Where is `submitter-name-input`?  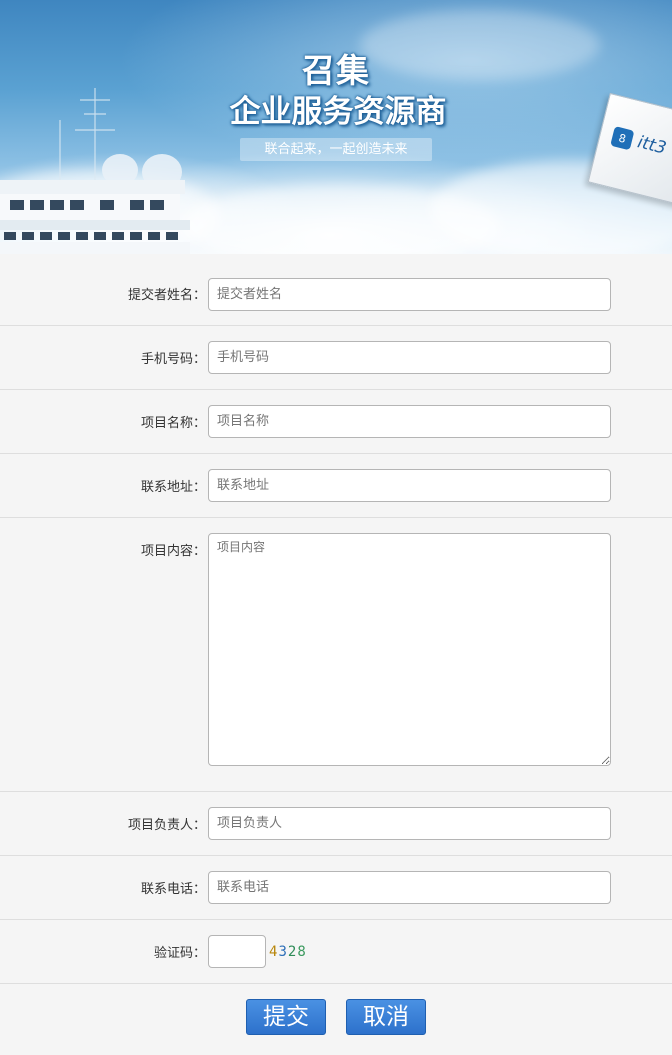
submitter-name-input is located at coordinates (409, 294).